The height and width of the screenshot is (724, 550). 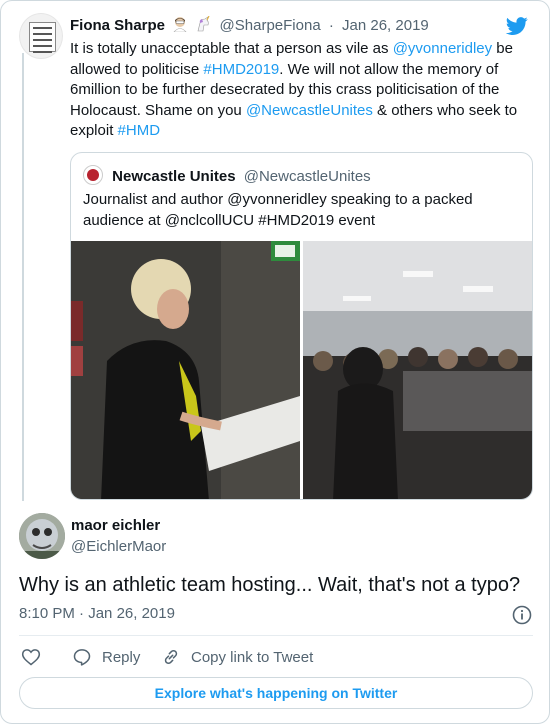 I want to click on copy-link-button: Copy link to Tweet, so click(x=237, y=657).